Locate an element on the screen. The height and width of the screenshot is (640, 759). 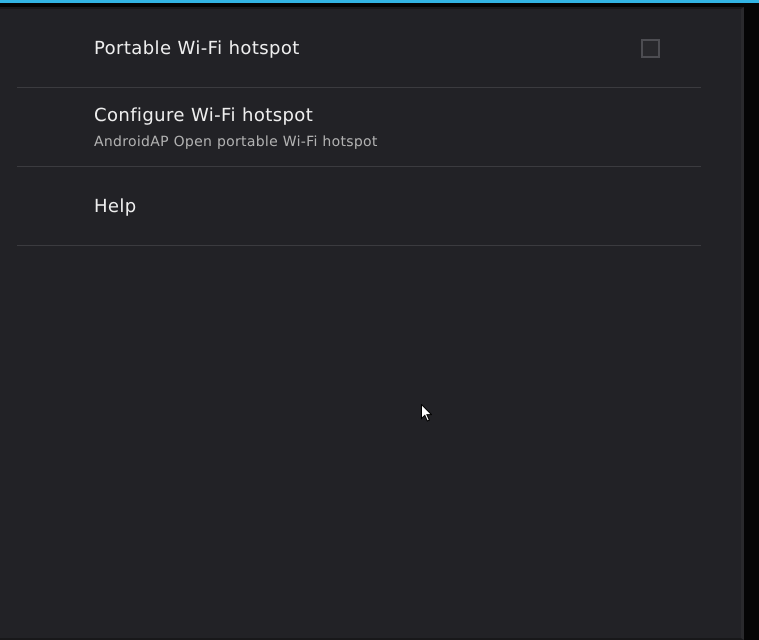
cursor-icon is located at coordinates (426, 413).